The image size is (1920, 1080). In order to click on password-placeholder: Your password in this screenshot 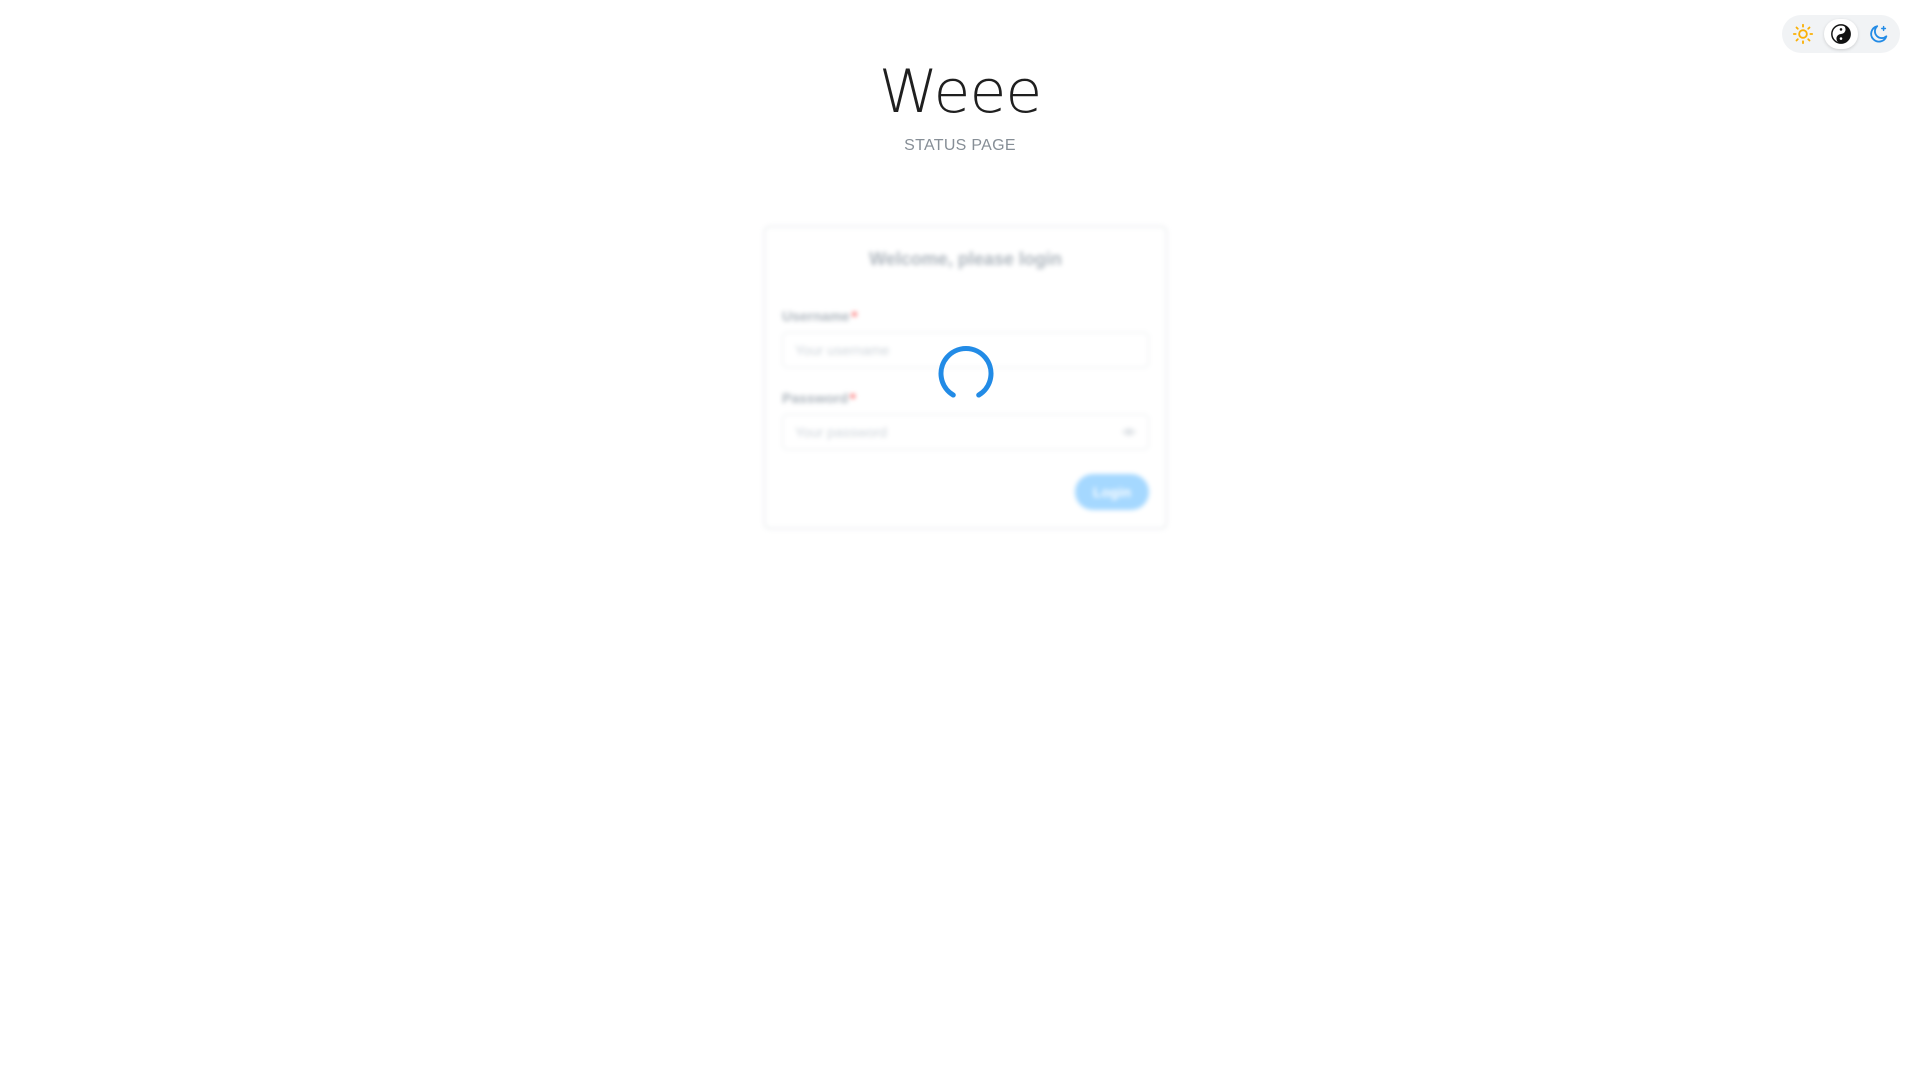, I will do `click(841, 432)`.